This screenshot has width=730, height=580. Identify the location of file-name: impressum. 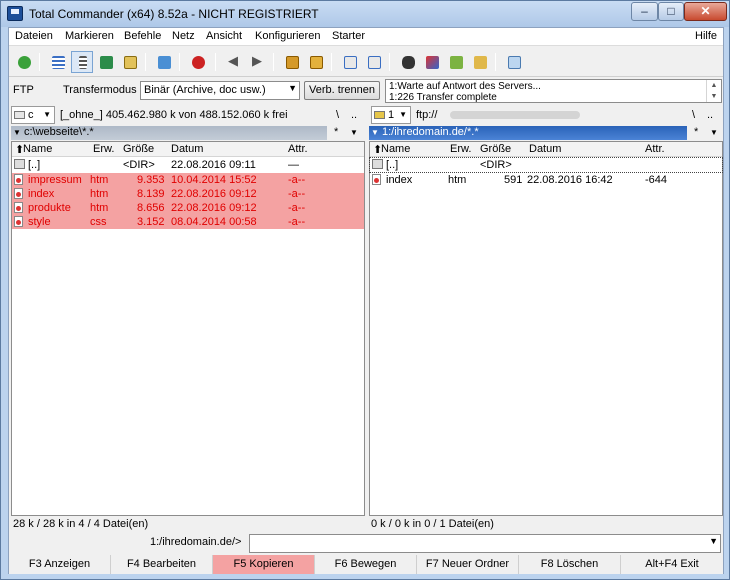
(55, 180).